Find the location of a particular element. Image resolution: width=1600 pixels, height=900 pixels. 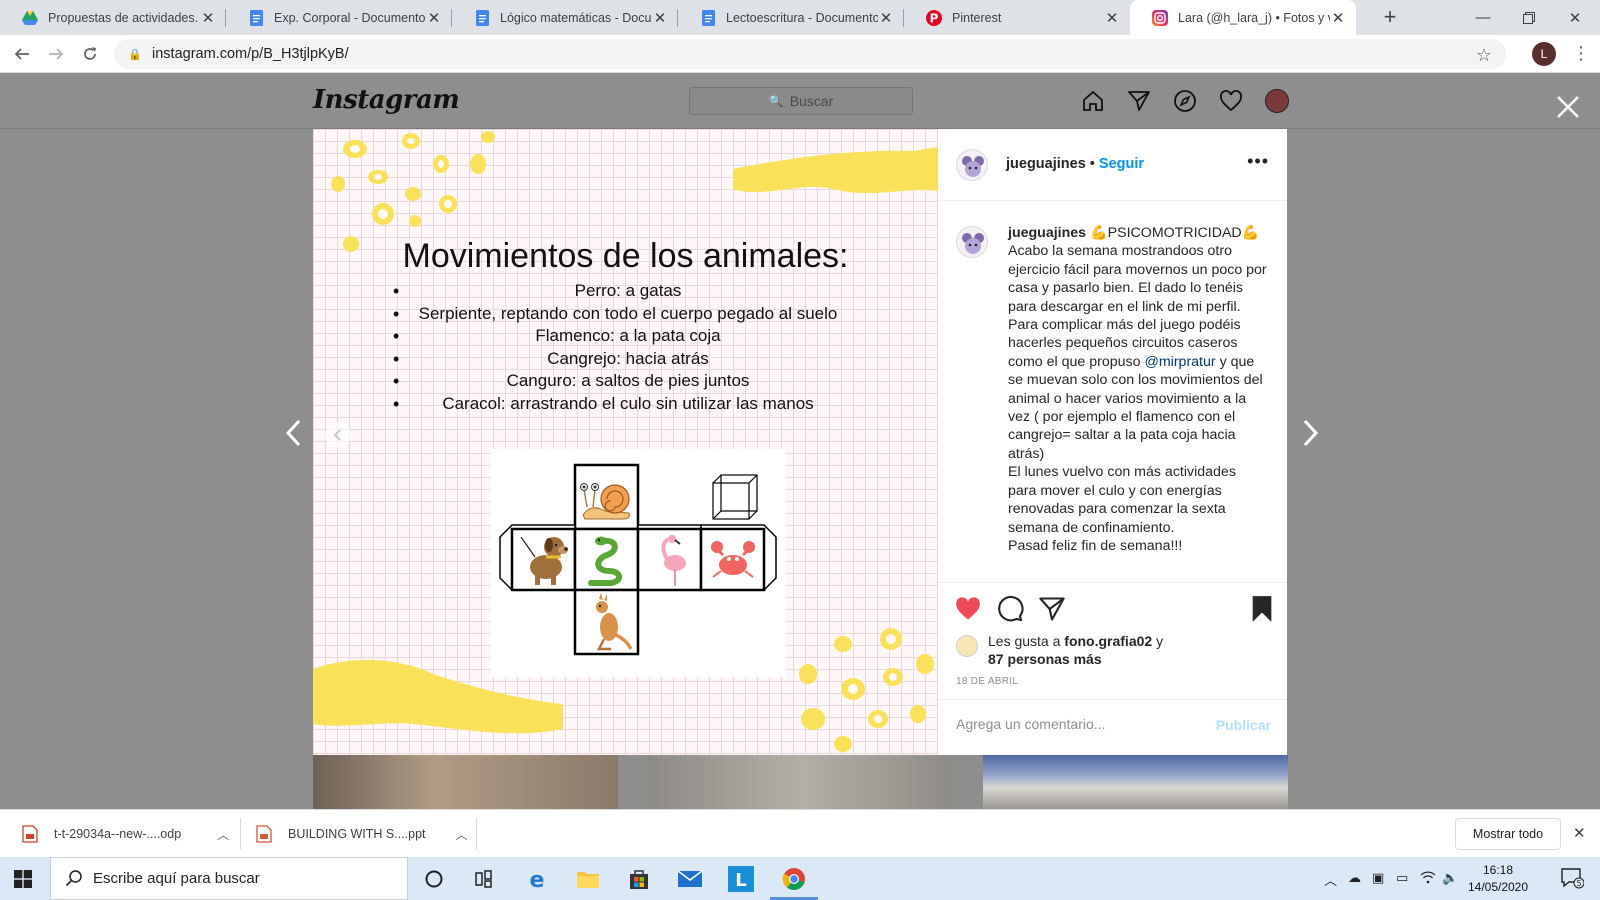

back-icon is located at coordinates (22, 54).